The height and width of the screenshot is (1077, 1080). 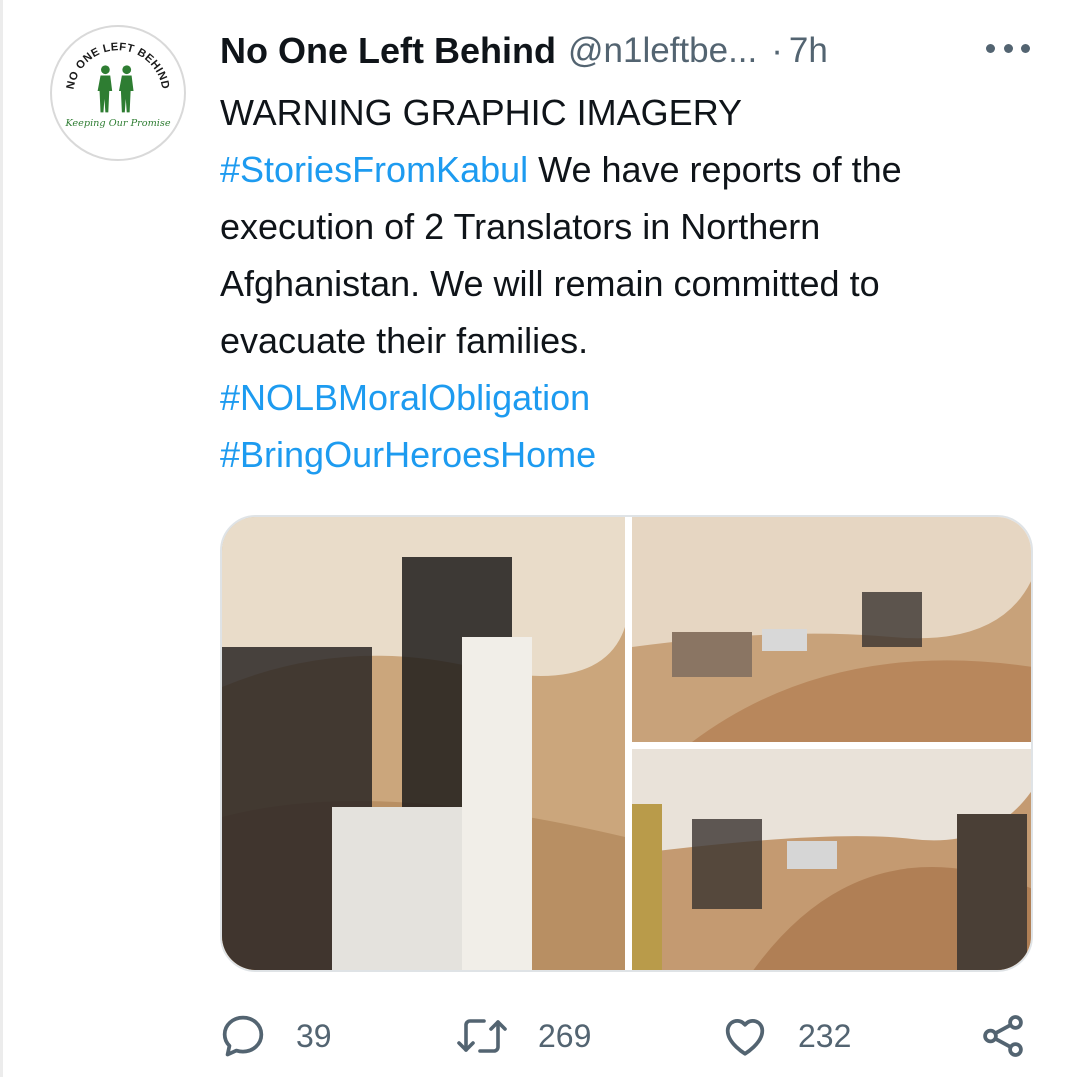 I want to click on logo-ring-text: NO ONE LEFT BEHIND, so click(x=118, y=65).